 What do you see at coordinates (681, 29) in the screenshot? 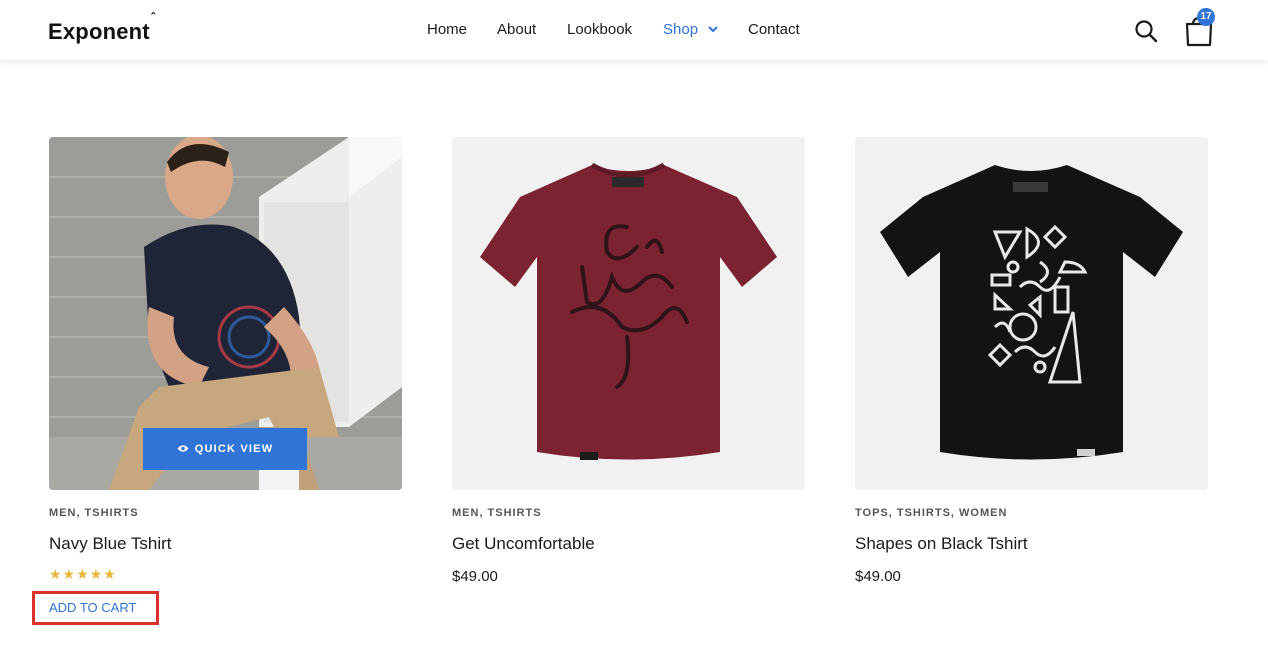
I see `nav-shop-label: Shop` at bounding box center [681, 29].